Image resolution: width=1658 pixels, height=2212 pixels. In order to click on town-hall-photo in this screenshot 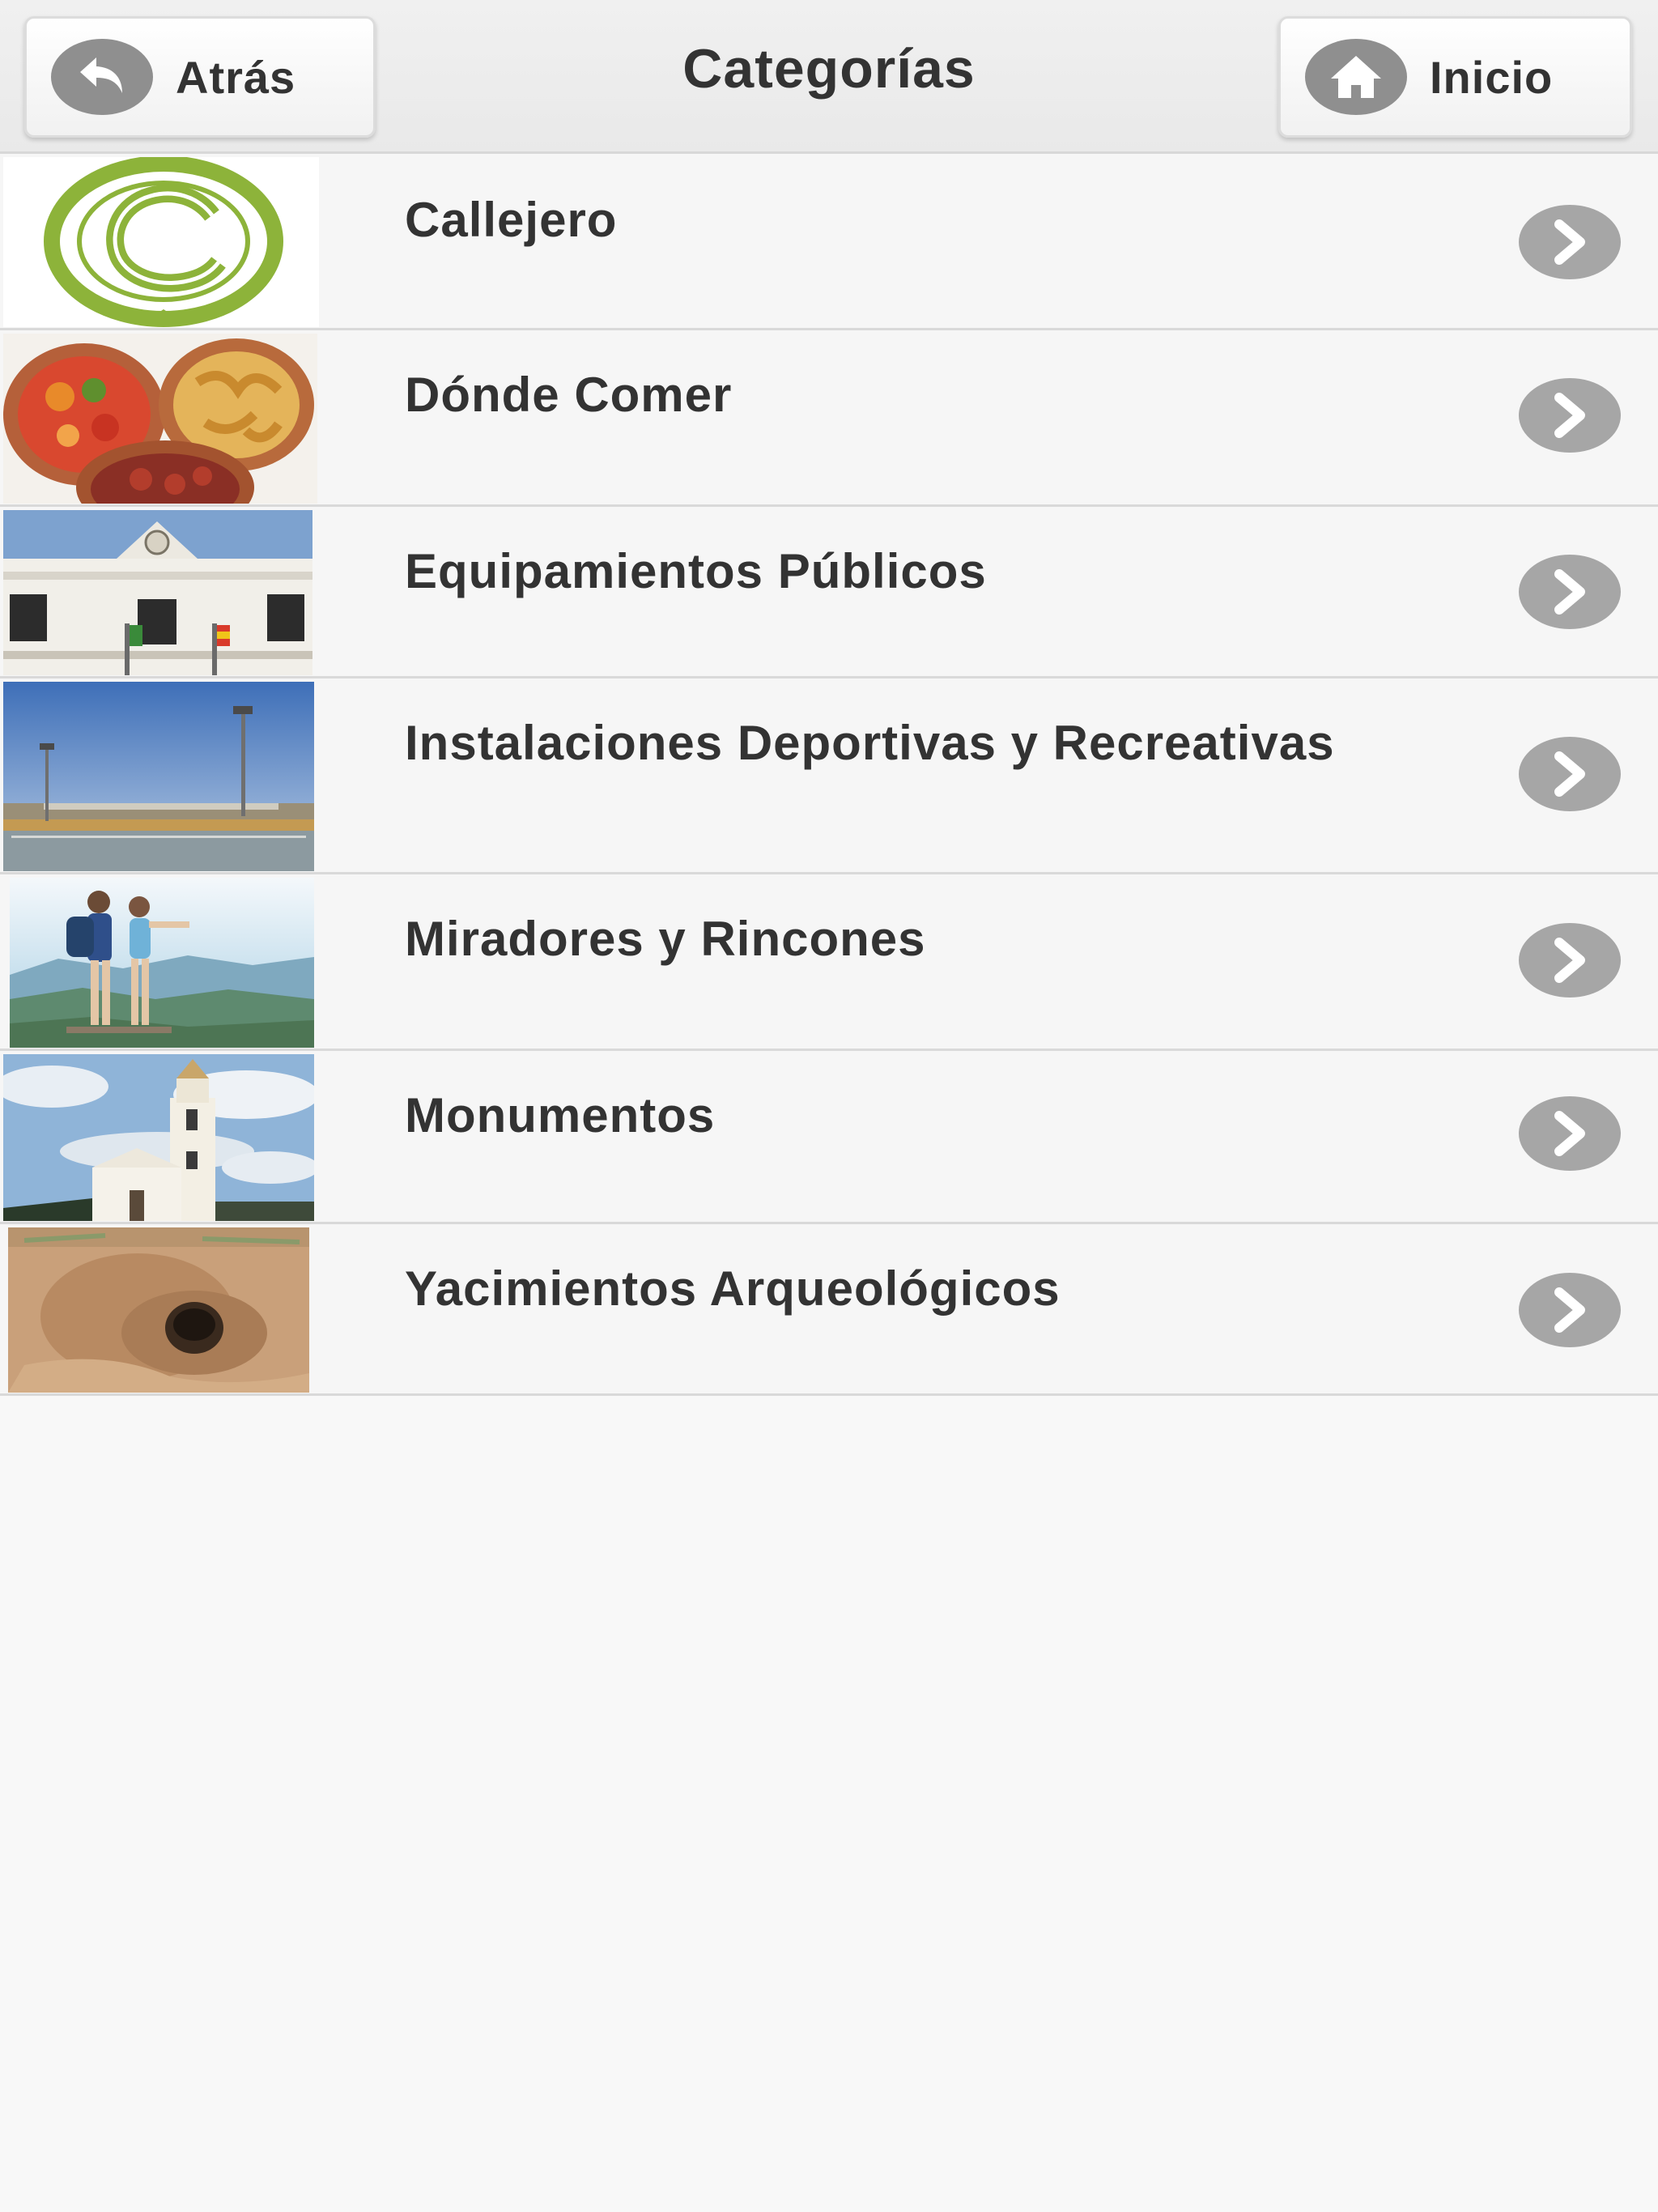, I will do `click(157, 593)`.